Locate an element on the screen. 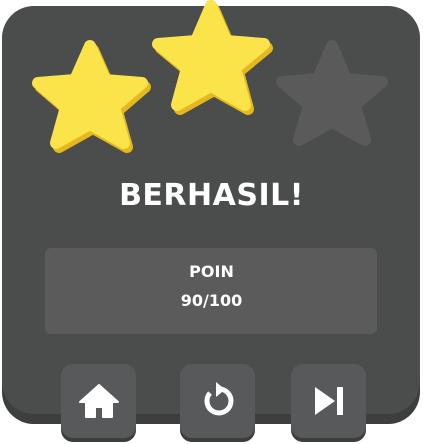  restart-button is located at coordinates (217, 401).